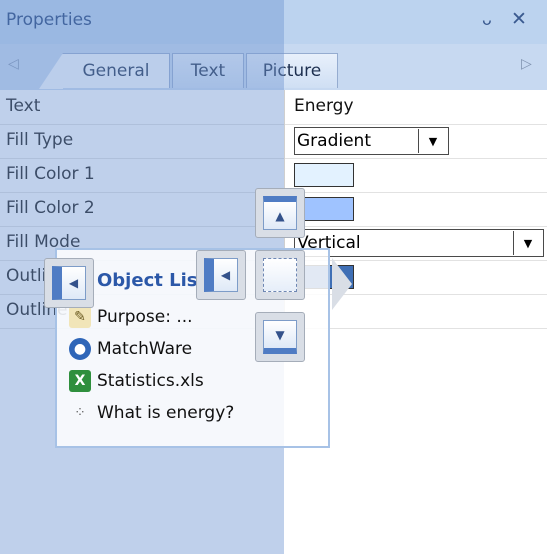 The image size is (547, 554). I want to click on dock-left-target: ◀, so click(221, 275).